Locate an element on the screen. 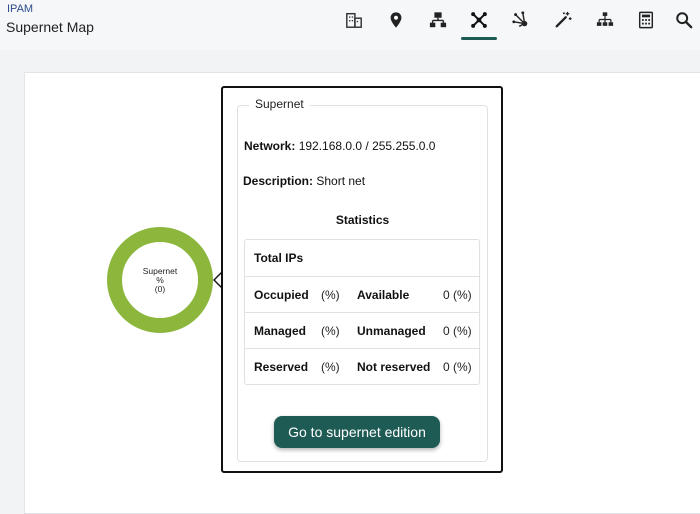 The height and width of the screenshot is (514, 700). network-line: Network: 192.168.0.0 / 255.255.0.0 is located at coordinates (339, 146).